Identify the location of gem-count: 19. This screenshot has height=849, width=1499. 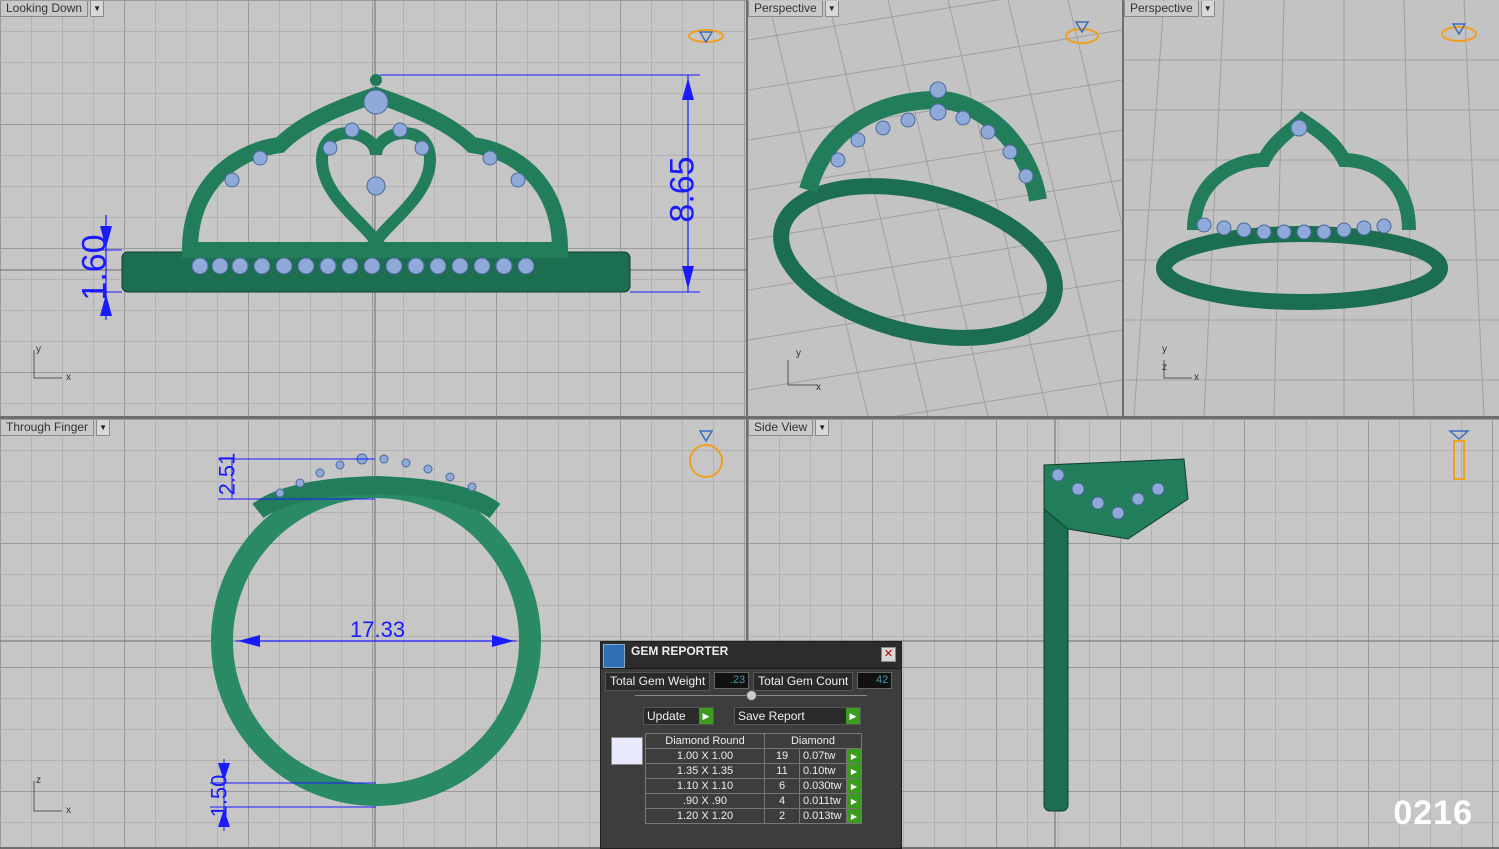
(782, 756).